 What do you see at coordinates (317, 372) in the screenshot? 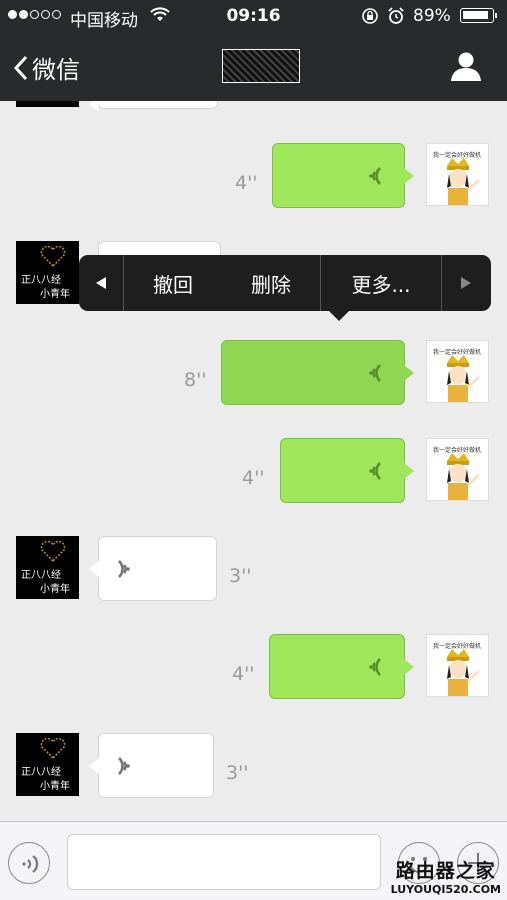
I see `outgoing-voice-bubble-selected` at bounding box center [317, 372].